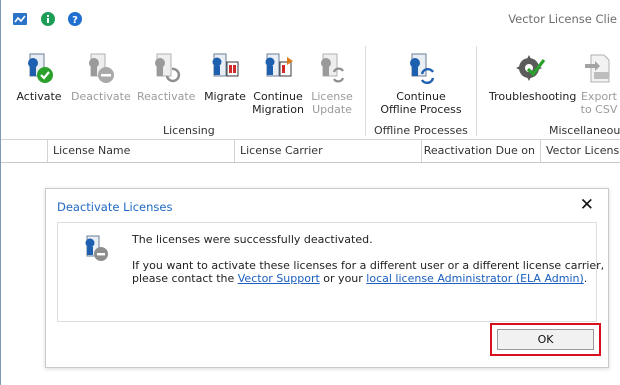  I want to click on continue-offline-label-1: Continue, so click(421, 96).